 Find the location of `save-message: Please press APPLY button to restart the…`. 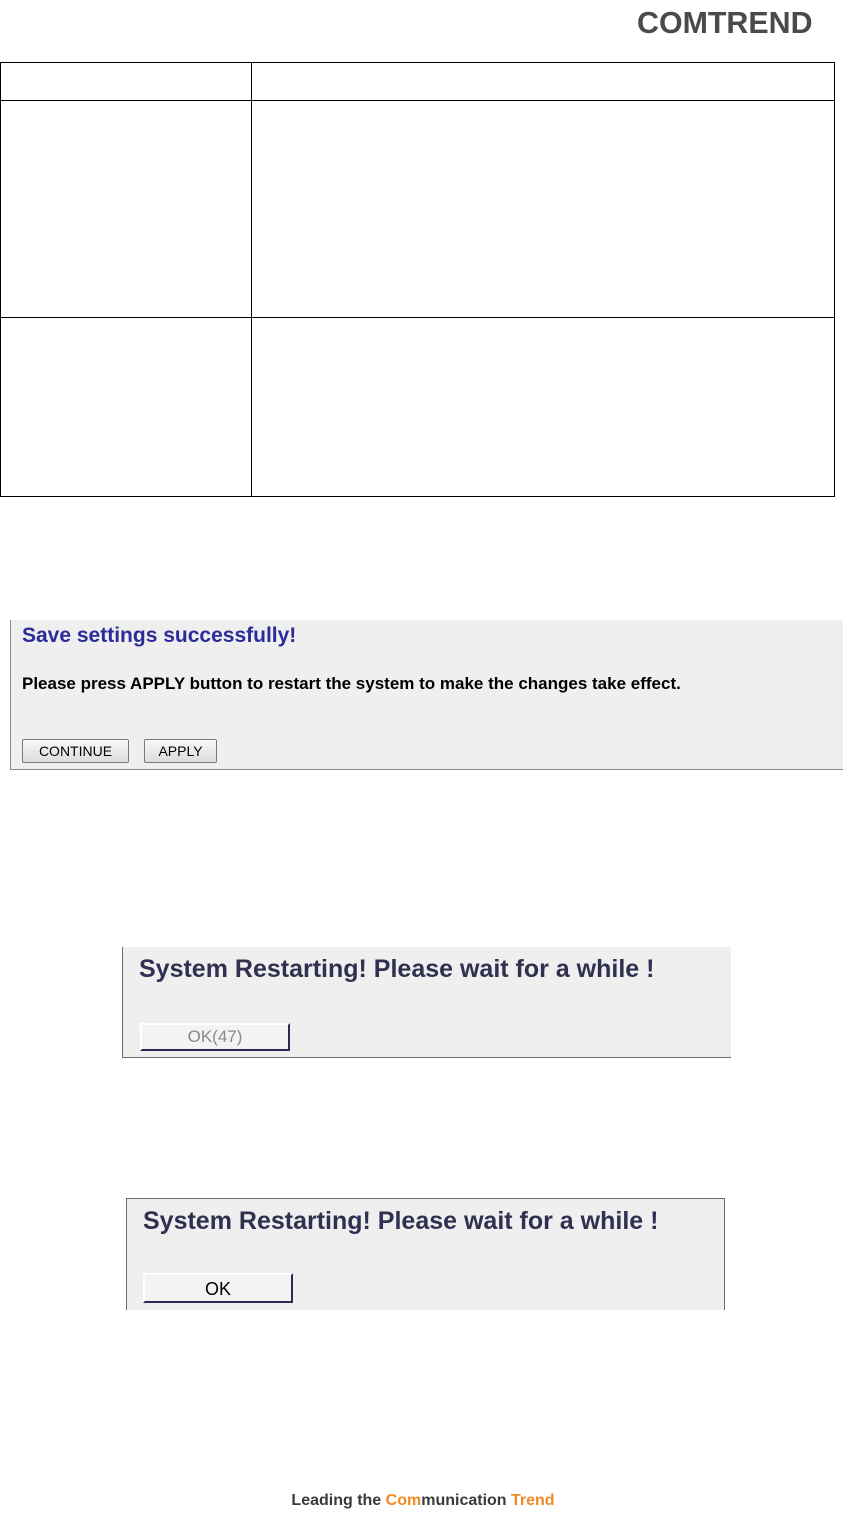

save-message: Please press APPLY button to restart the… is located at coordinates (351, 683).